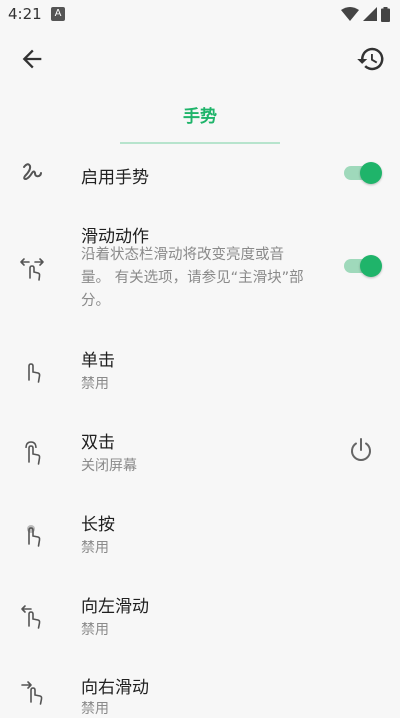  I want to click on tab-indicator, so click(200, 143).